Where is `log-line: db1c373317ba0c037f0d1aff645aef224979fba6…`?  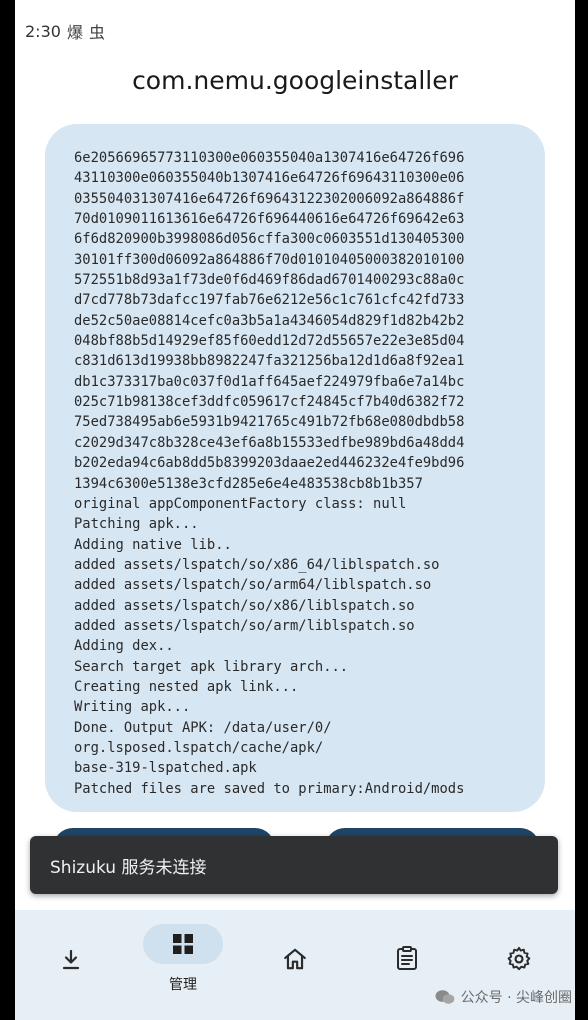
log-line: db1c373317ba0c037f0d1aff645aef224979fba6… is located at coordinates (269, 381).